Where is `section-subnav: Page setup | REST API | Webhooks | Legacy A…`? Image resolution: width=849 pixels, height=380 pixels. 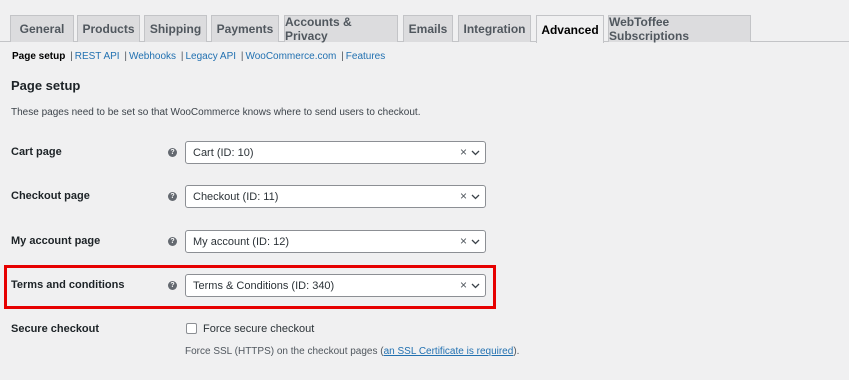 section-subnav: Page setup | REST API | Webhooks | Legacy A… is located at coordinates (198, 56).